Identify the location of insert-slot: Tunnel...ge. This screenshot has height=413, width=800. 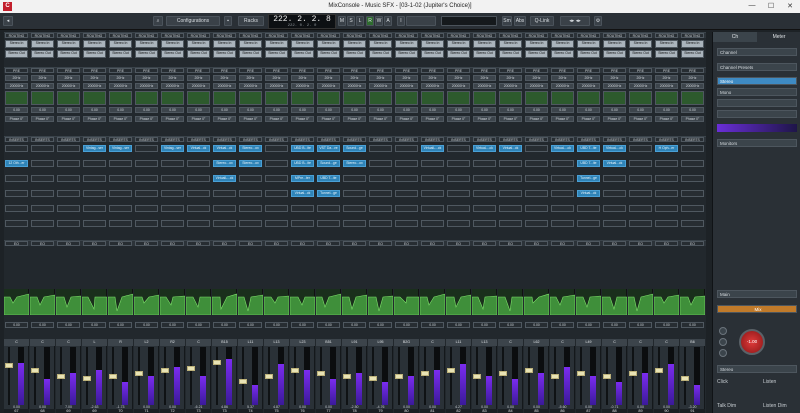
(588, 178).